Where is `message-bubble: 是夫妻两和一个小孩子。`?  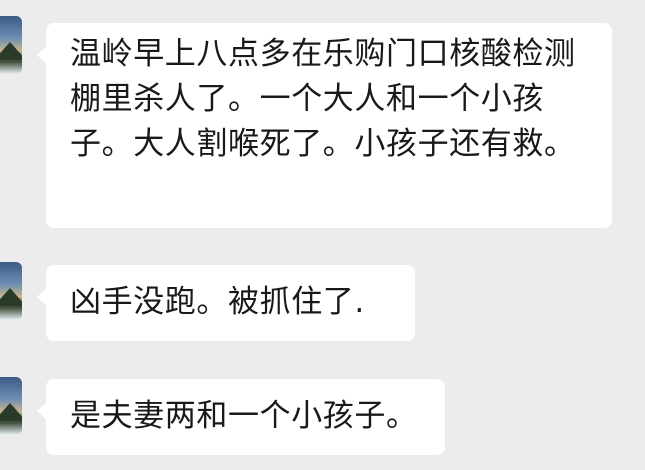
message-bubble: 是夫妻两和一个小孩子。 is located at coordinates (241, 417).